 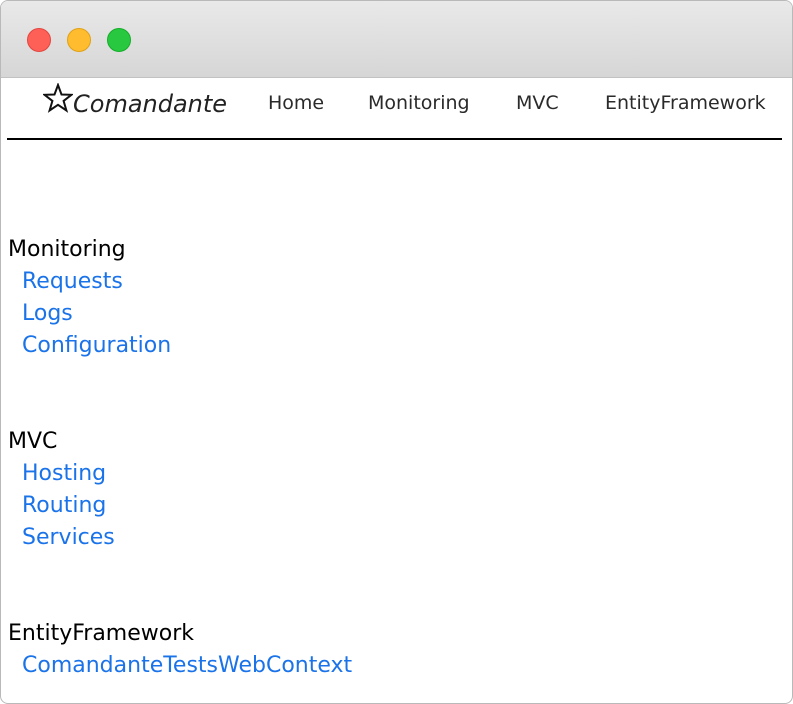 What do you see at coordinates (101, 633) in the screenshot?
I see `section-title-entityframework: EntityFramework` at bounding box center [101, 633].